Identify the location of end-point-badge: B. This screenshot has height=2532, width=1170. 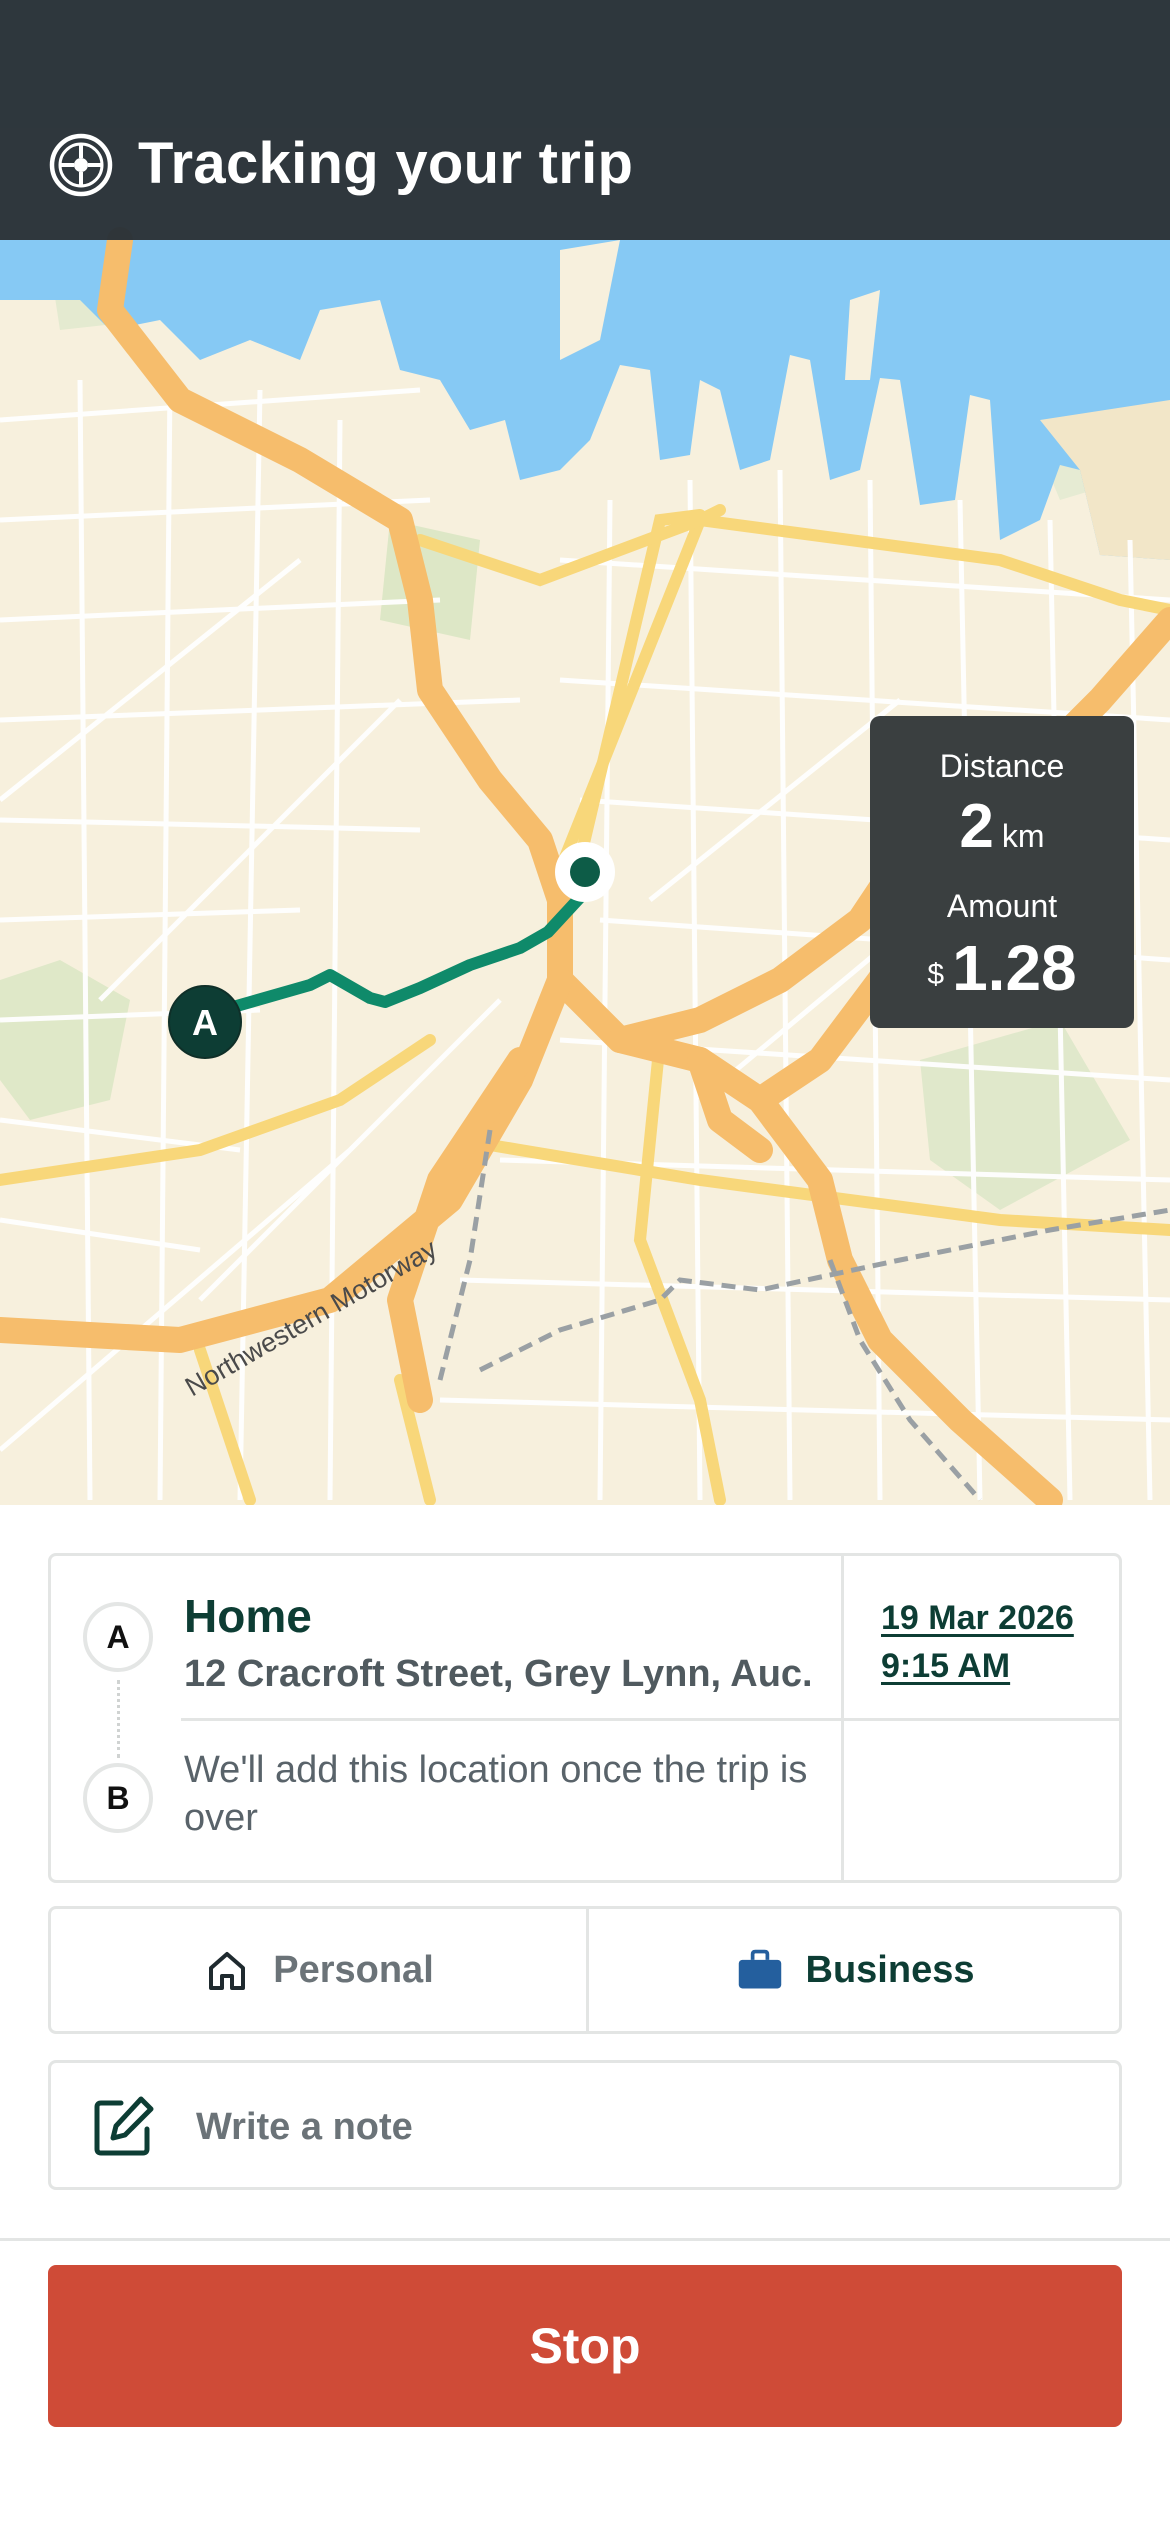
(118, 1798).